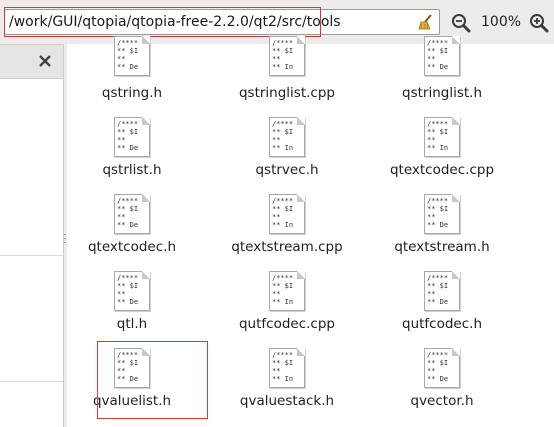 Image resolution: width=554 pixels, height=427 pixels. I want to click on file-name: qtextstream.h, so click(442, 247).